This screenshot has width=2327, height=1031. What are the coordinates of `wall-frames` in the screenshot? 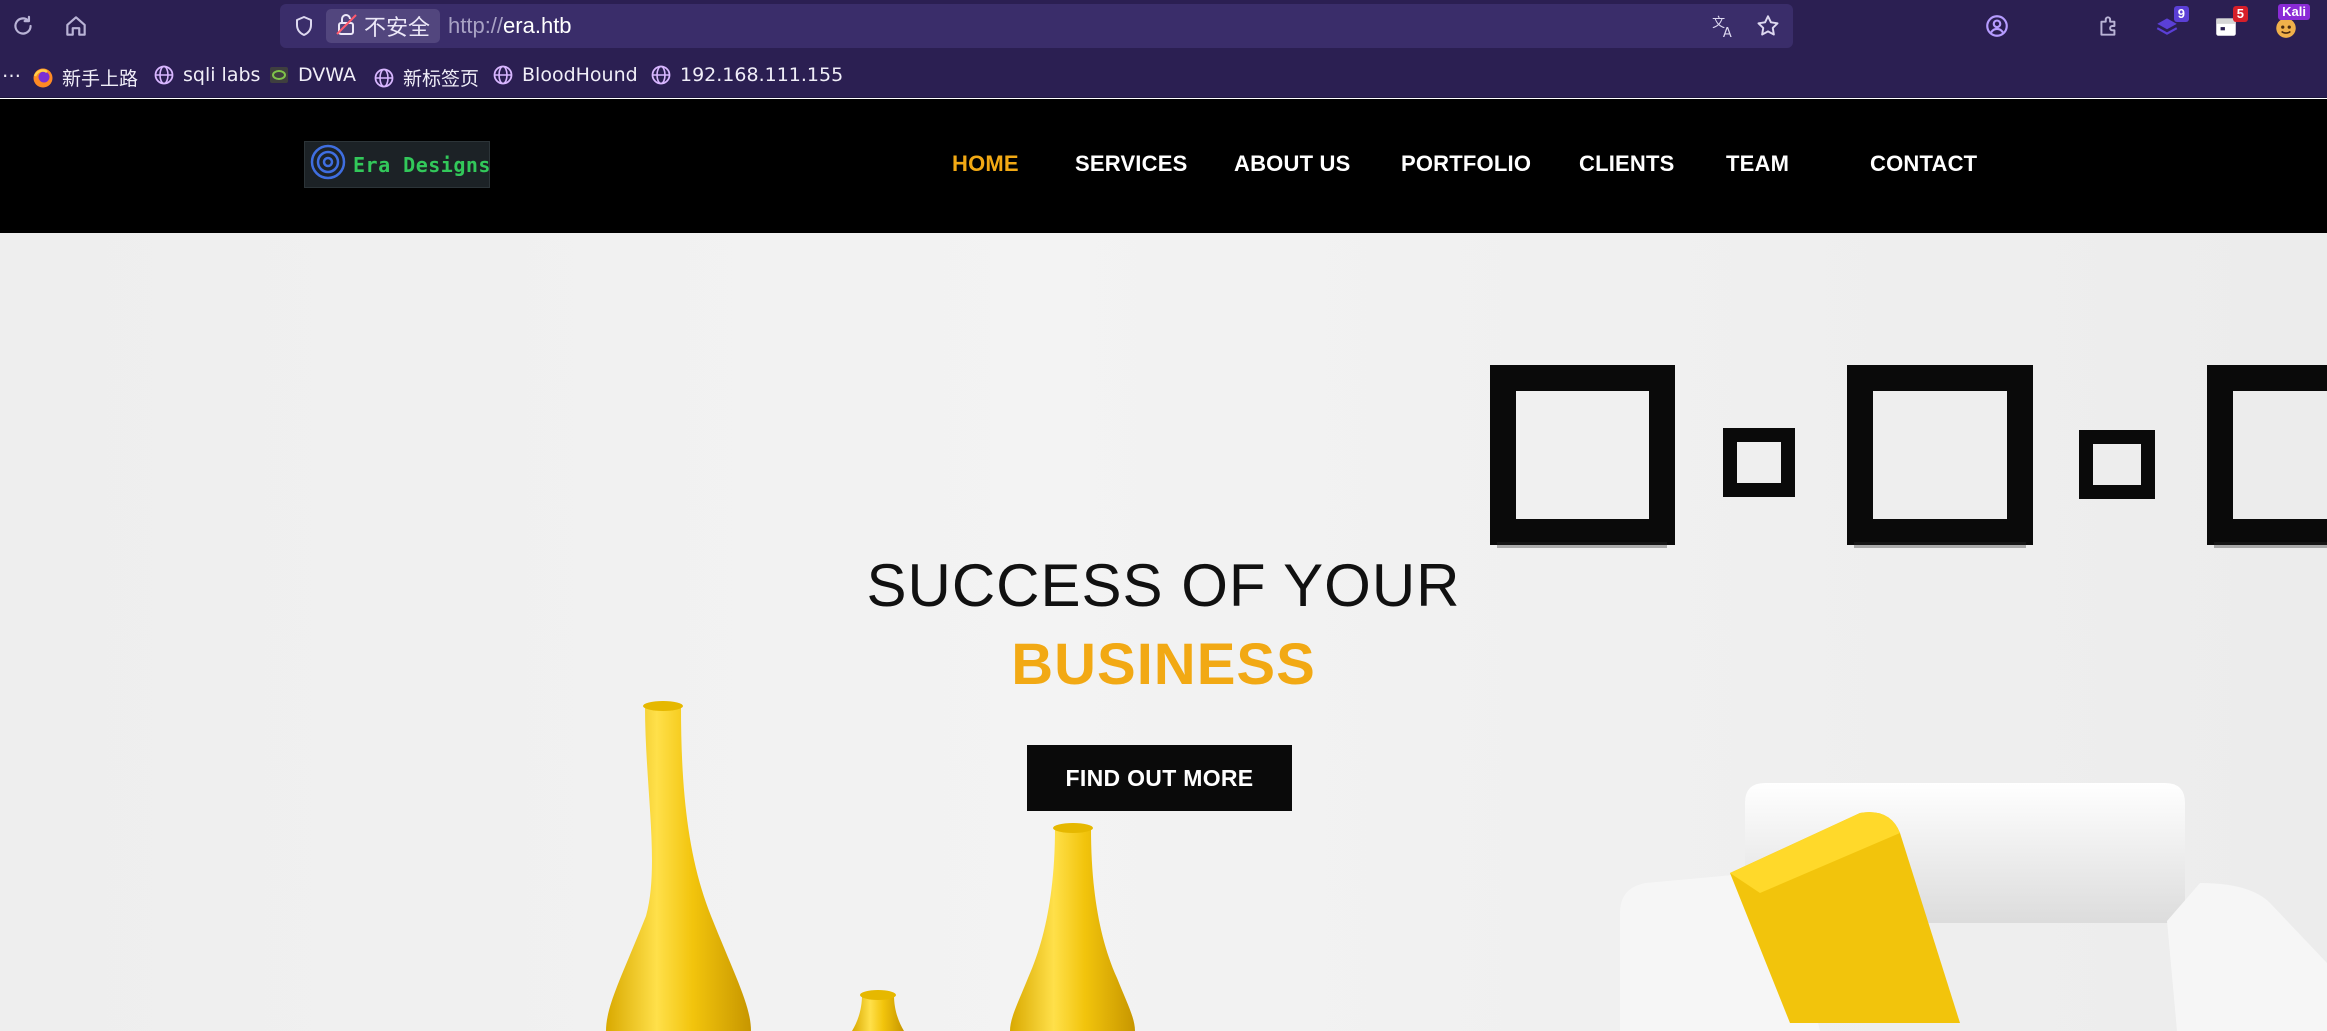 It's located at (1908, 455).